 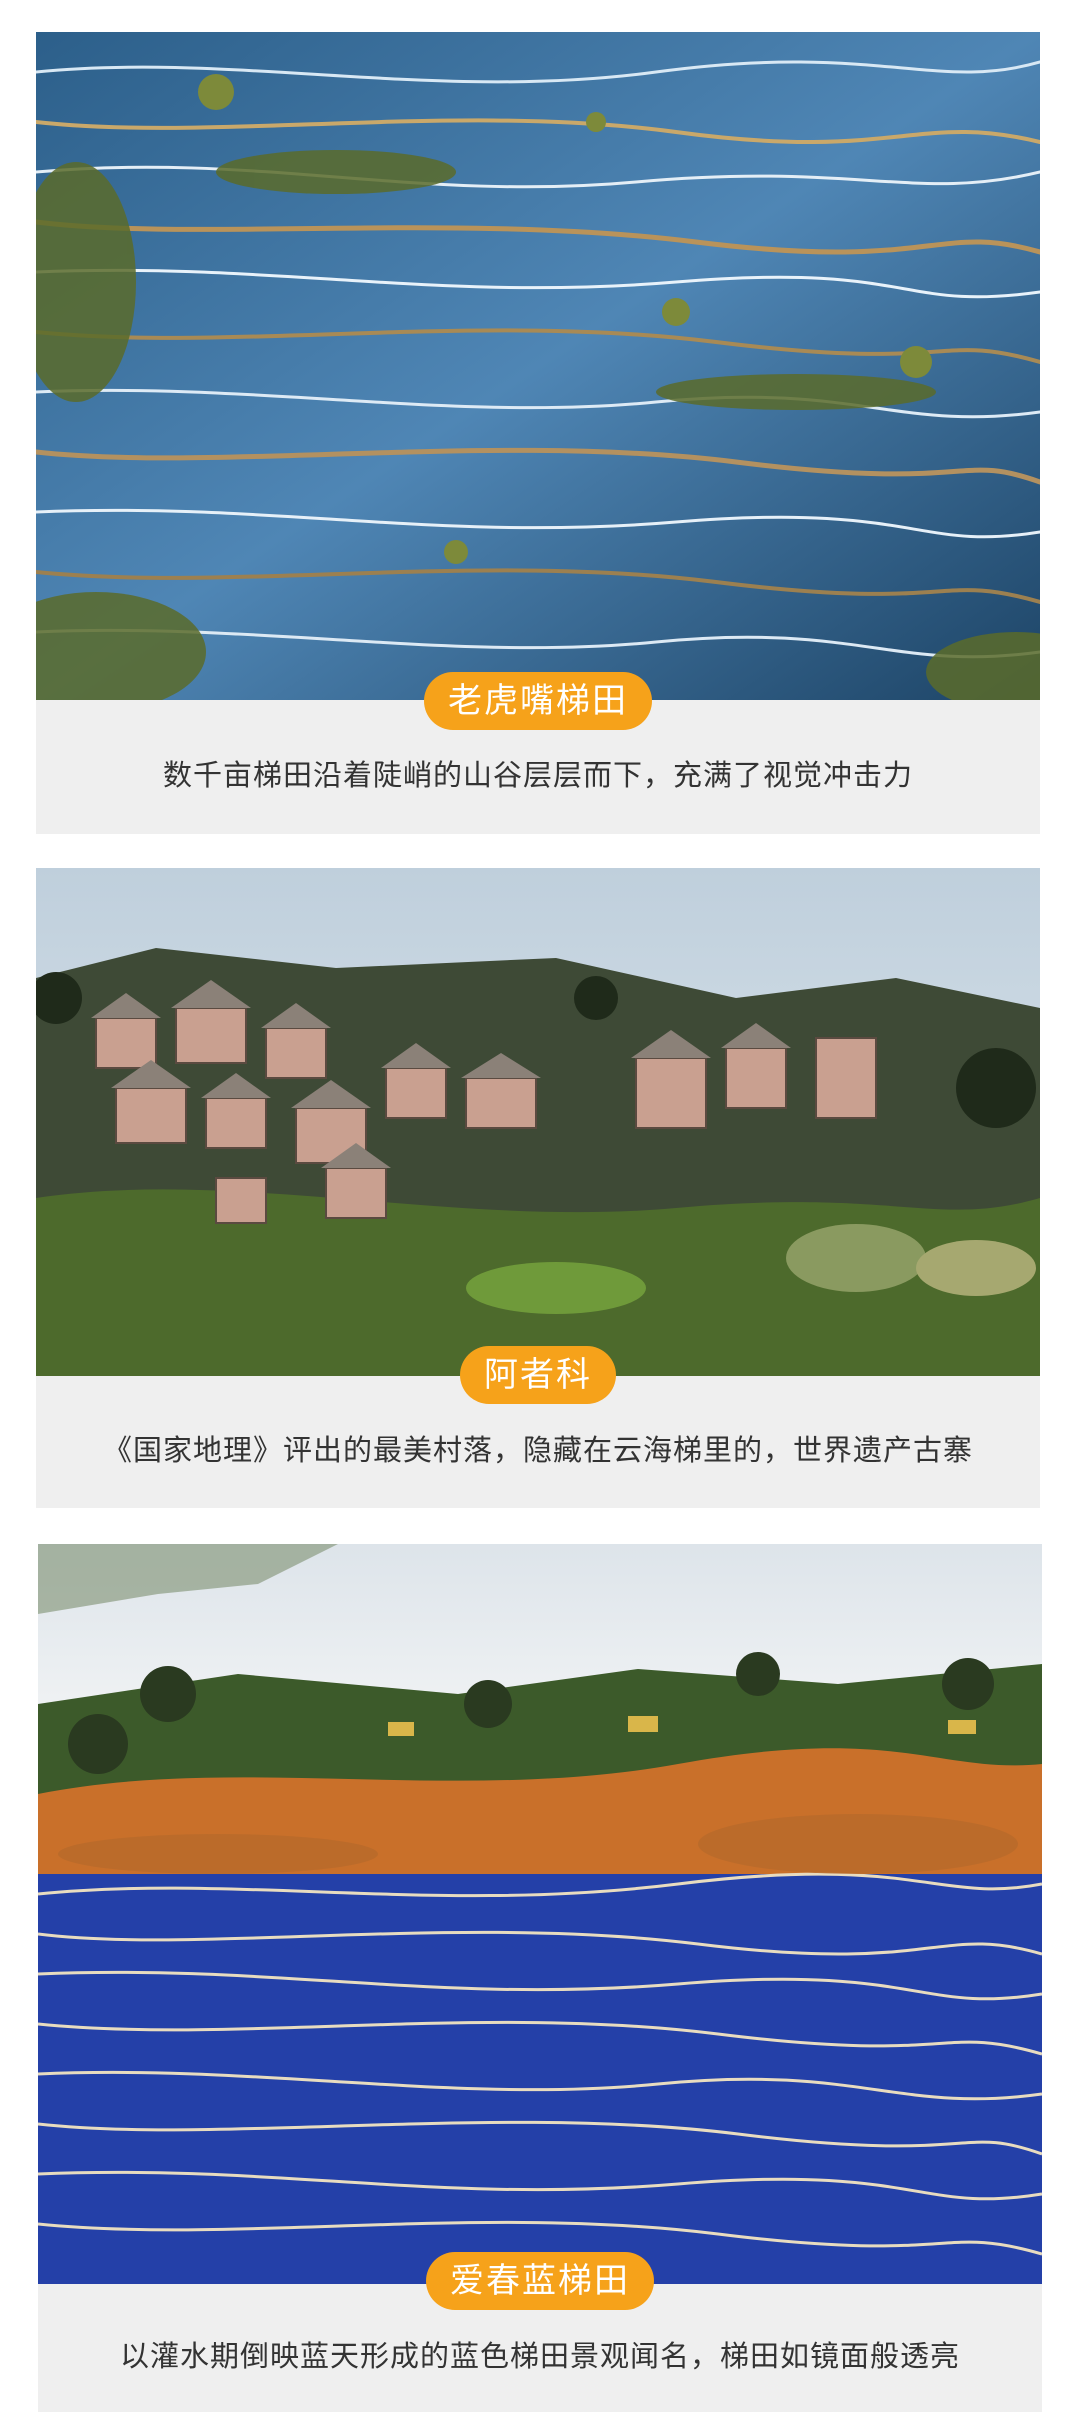 I want to click on card-caption: 《国家地理》评出的最美村落，隐藏在云海梯里的，世界遗产古寨, so click(x=537, y=1450).